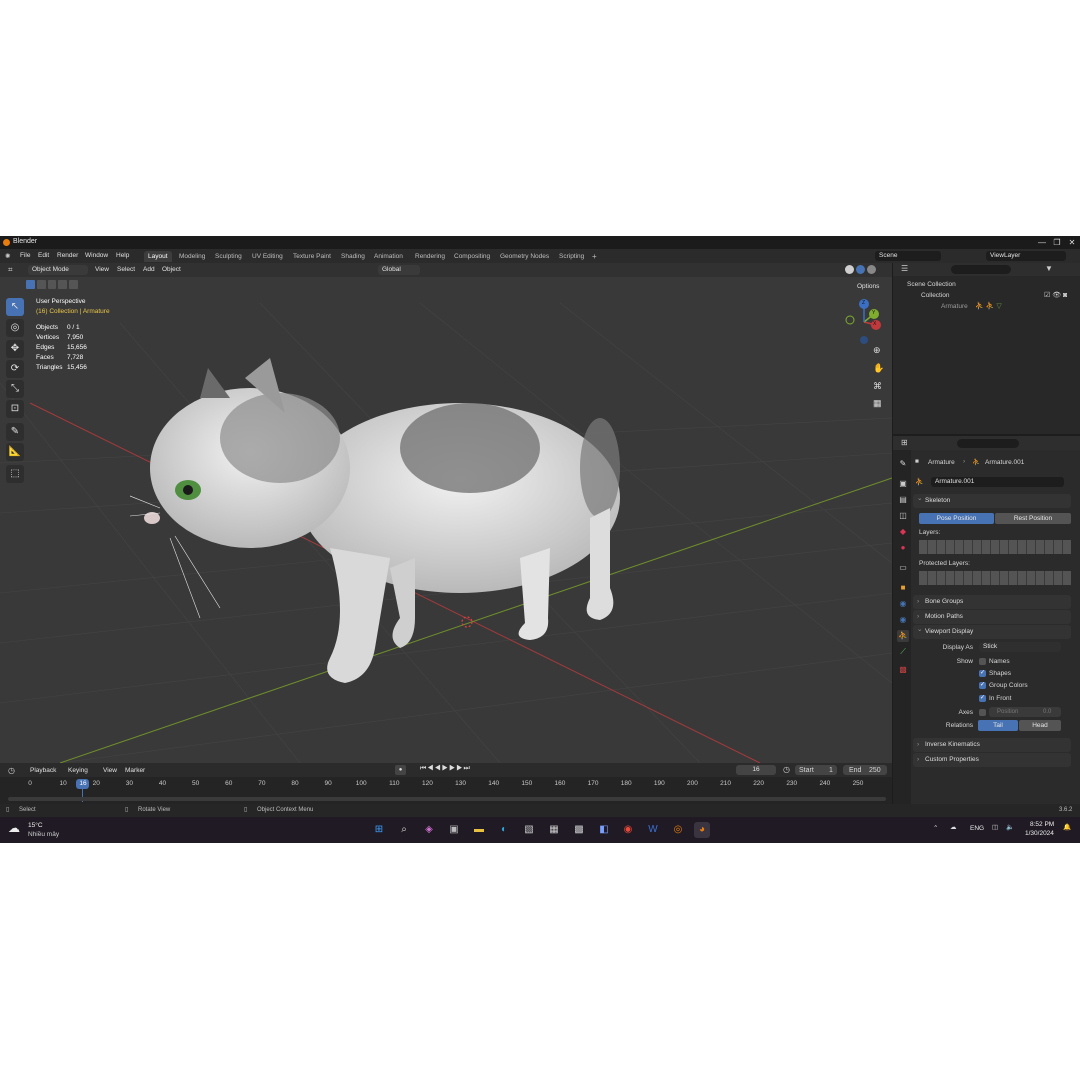 The height and width of the screenshot is (1080, 1080). I want to click on select-invert-icon, so click(63, 284).